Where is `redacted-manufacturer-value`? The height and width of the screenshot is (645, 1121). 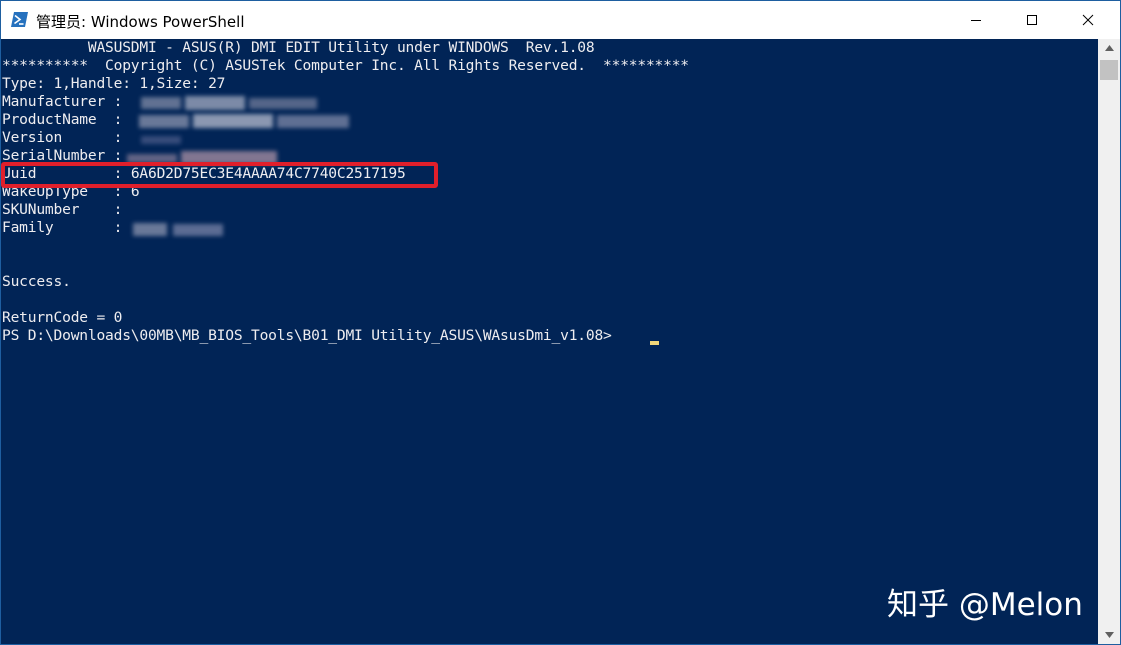
redacted-manufacturer-value is located at coordinates (229, 103).